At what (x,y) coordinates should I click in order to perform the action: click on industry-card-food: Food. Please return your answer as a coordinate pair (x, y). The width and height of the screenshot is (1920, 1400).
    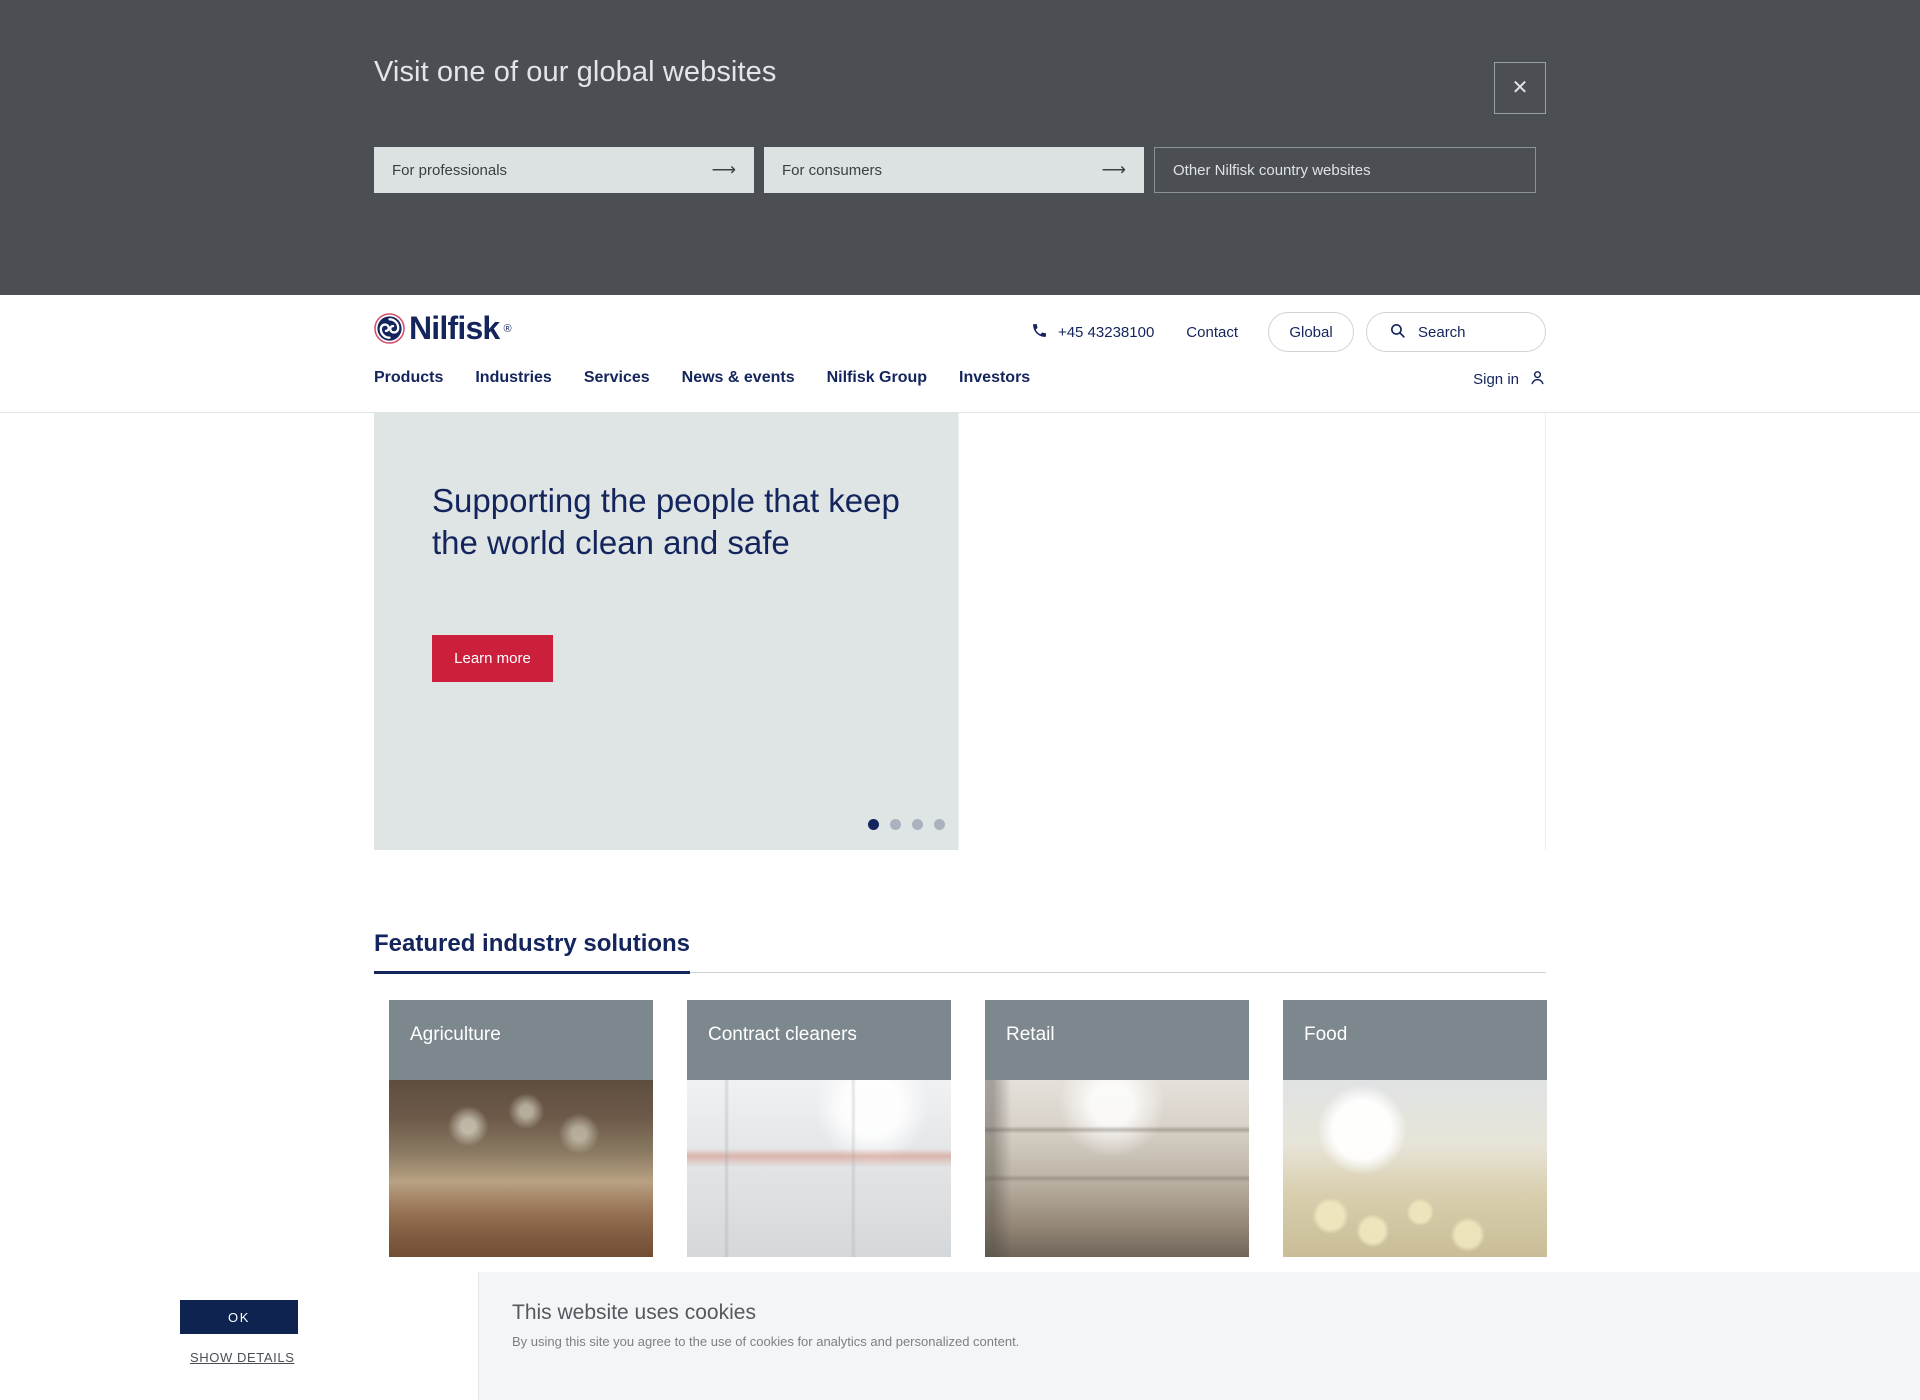
    Looking at the image, I should click on (1415, 1128).